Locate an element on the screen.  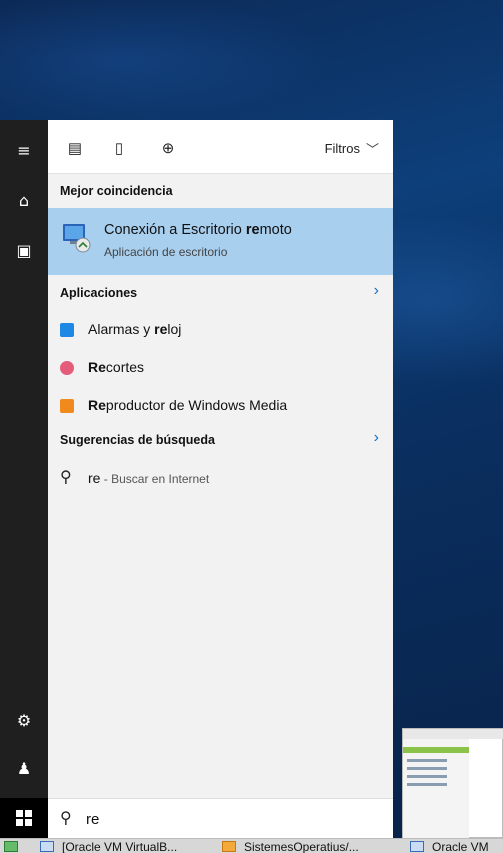
filters-button: Filtros ﹀ is located at coordinates (352, 148).